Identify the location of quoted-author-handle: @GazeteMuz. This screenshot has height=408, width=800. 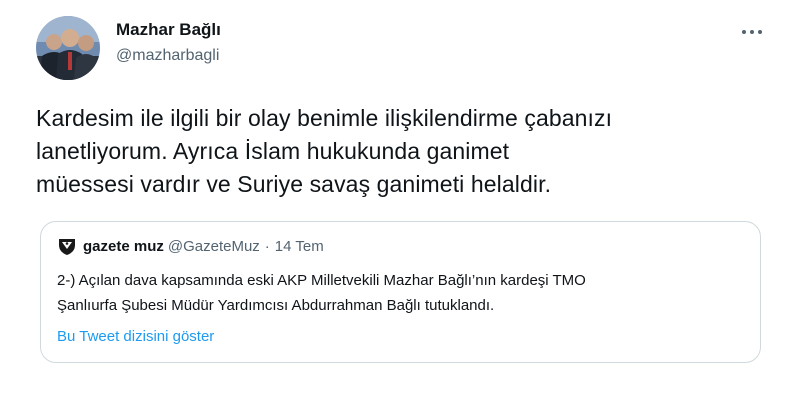
(214, 246).